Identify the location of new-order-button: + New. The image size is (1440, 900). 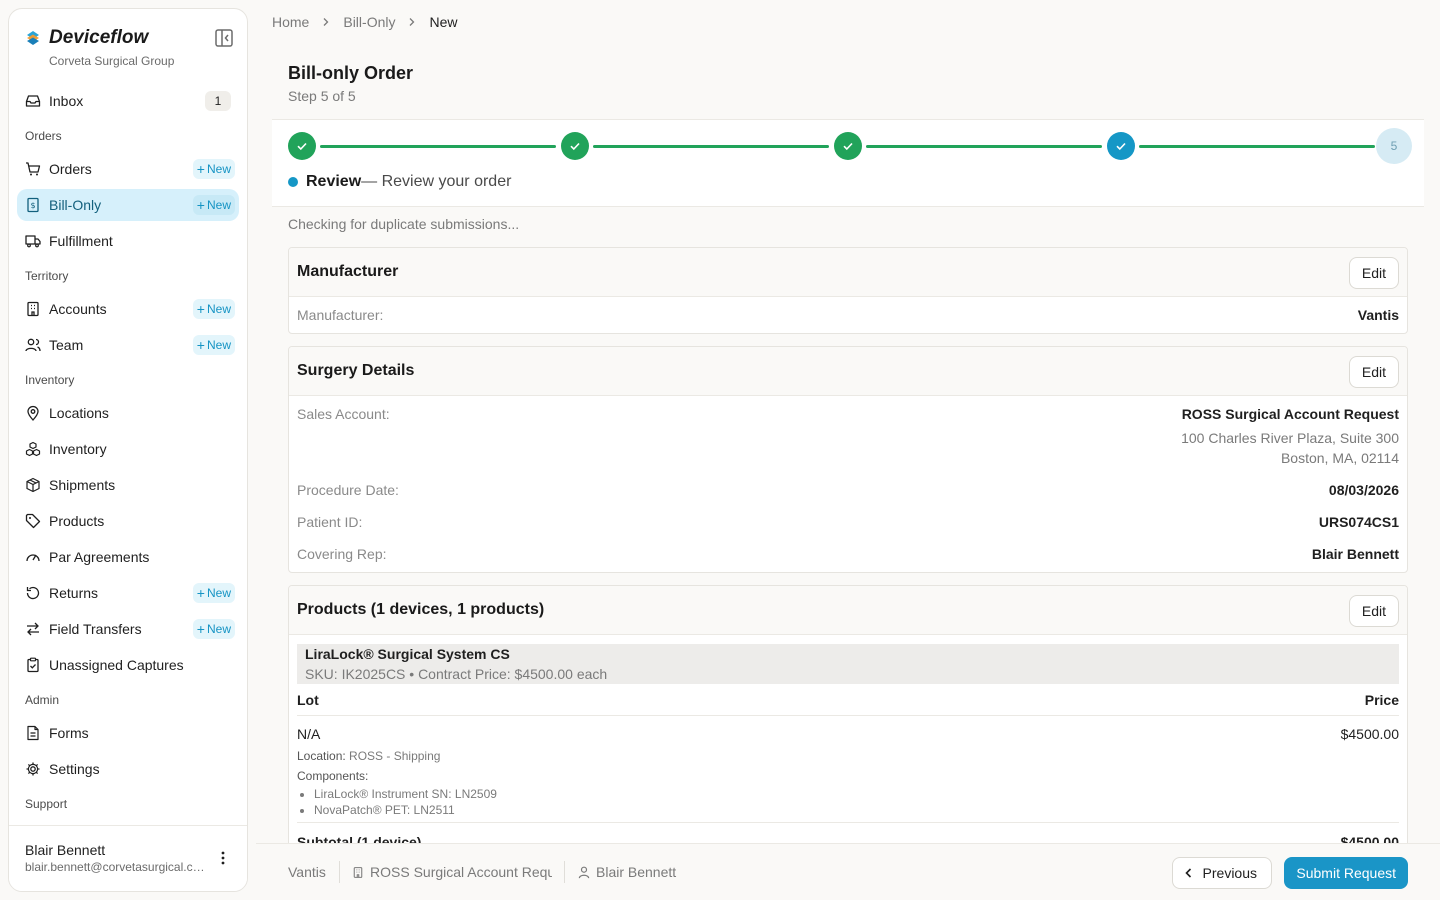
(213, 169).